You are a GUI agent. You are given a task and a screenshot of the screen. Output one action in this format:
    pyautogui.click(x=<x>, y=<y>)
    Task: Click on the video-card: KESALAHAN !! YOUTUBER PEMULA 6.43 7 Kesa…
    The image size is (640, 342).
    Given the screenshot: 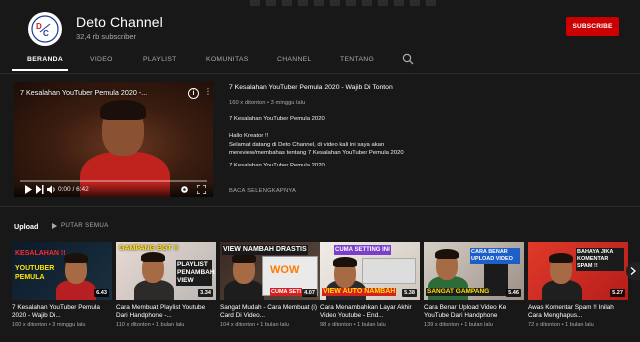 What is the action you would take?
    pyautogui.click(x=62, y=285)
    